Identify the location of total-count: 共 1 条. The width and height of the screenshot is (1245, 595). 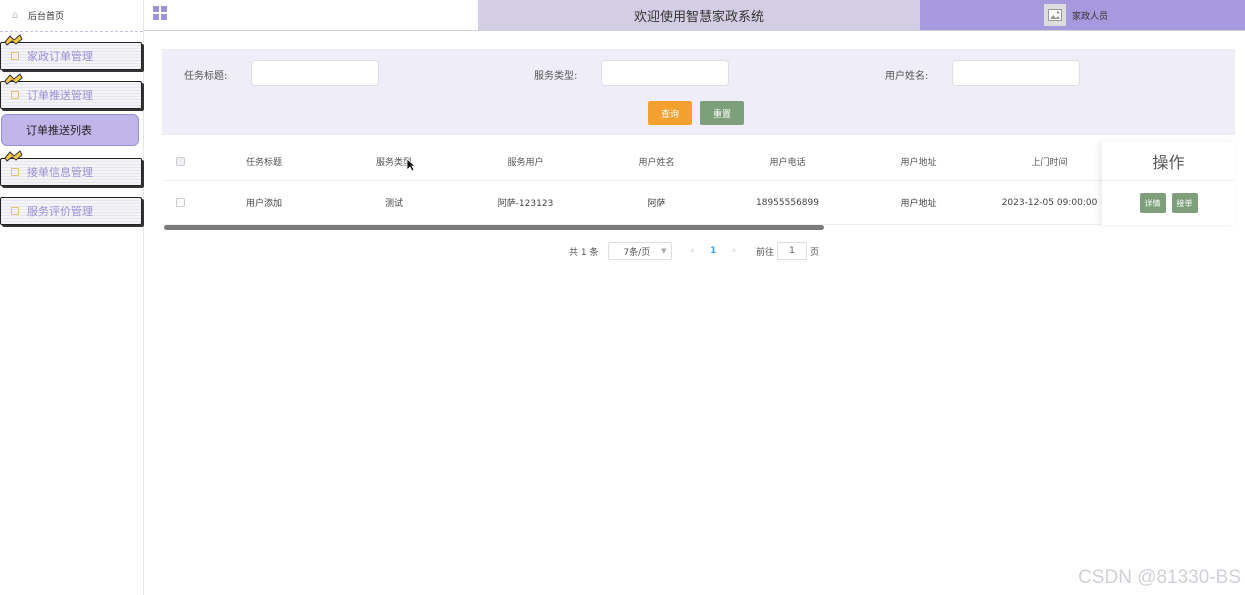
(584, 252).